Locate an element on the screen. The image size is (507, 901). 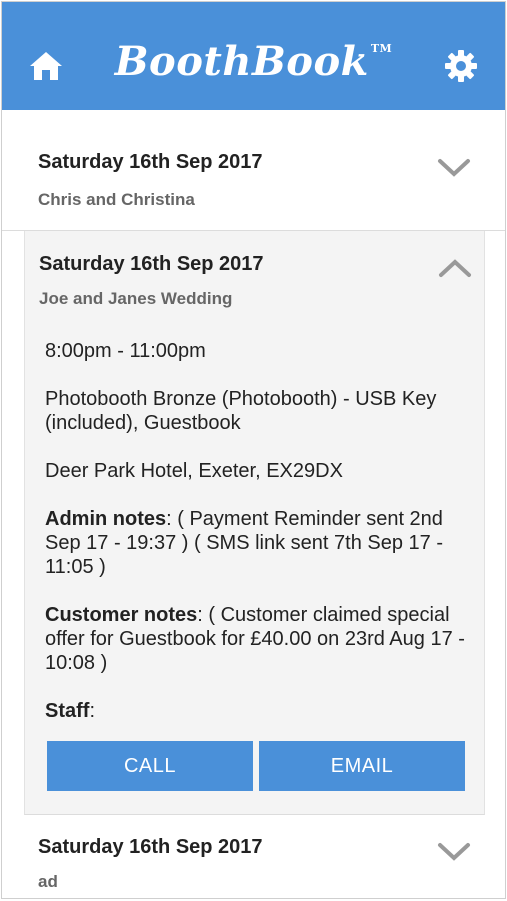
staff-text: : is located at coordinates (92, 711).